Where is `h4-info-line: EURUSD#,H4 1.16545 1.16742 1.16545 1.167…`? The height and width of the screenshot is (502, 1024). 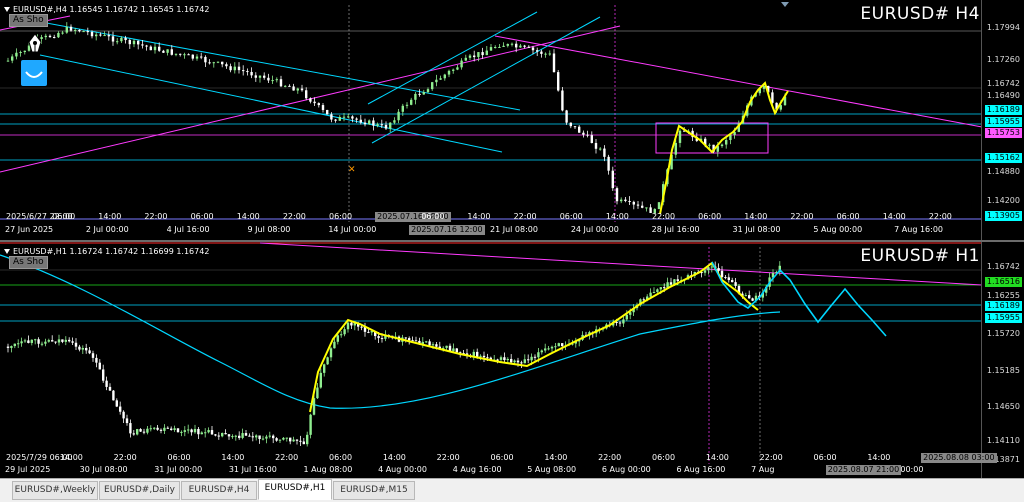
h4-info-line: EURUSD#,H4 1.16545 1.16742 1.16545 1.167… is located at coordinates (106, 9).